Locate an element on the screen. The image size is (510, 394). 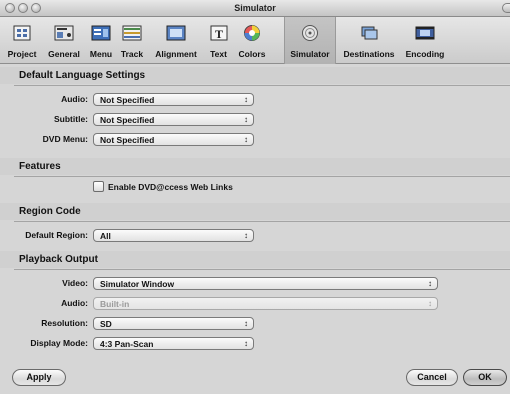
menu-icon is located at coordinates (101, 33).